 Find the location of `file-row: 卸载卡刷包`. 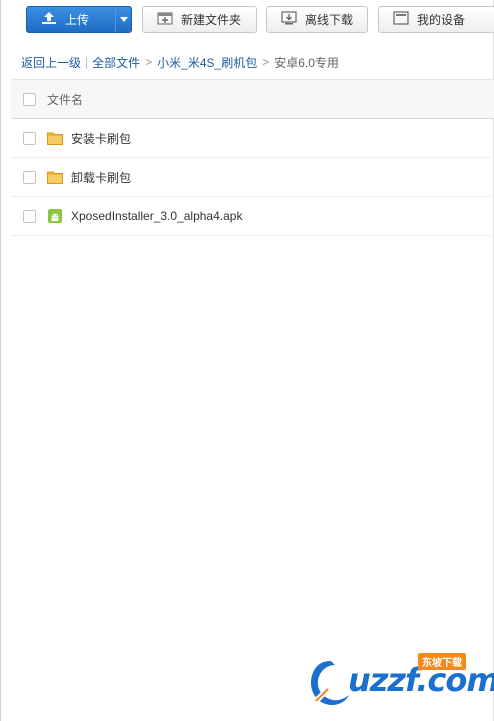

file-row: 卸载卡刷包 is located at coordinates (252, 177).